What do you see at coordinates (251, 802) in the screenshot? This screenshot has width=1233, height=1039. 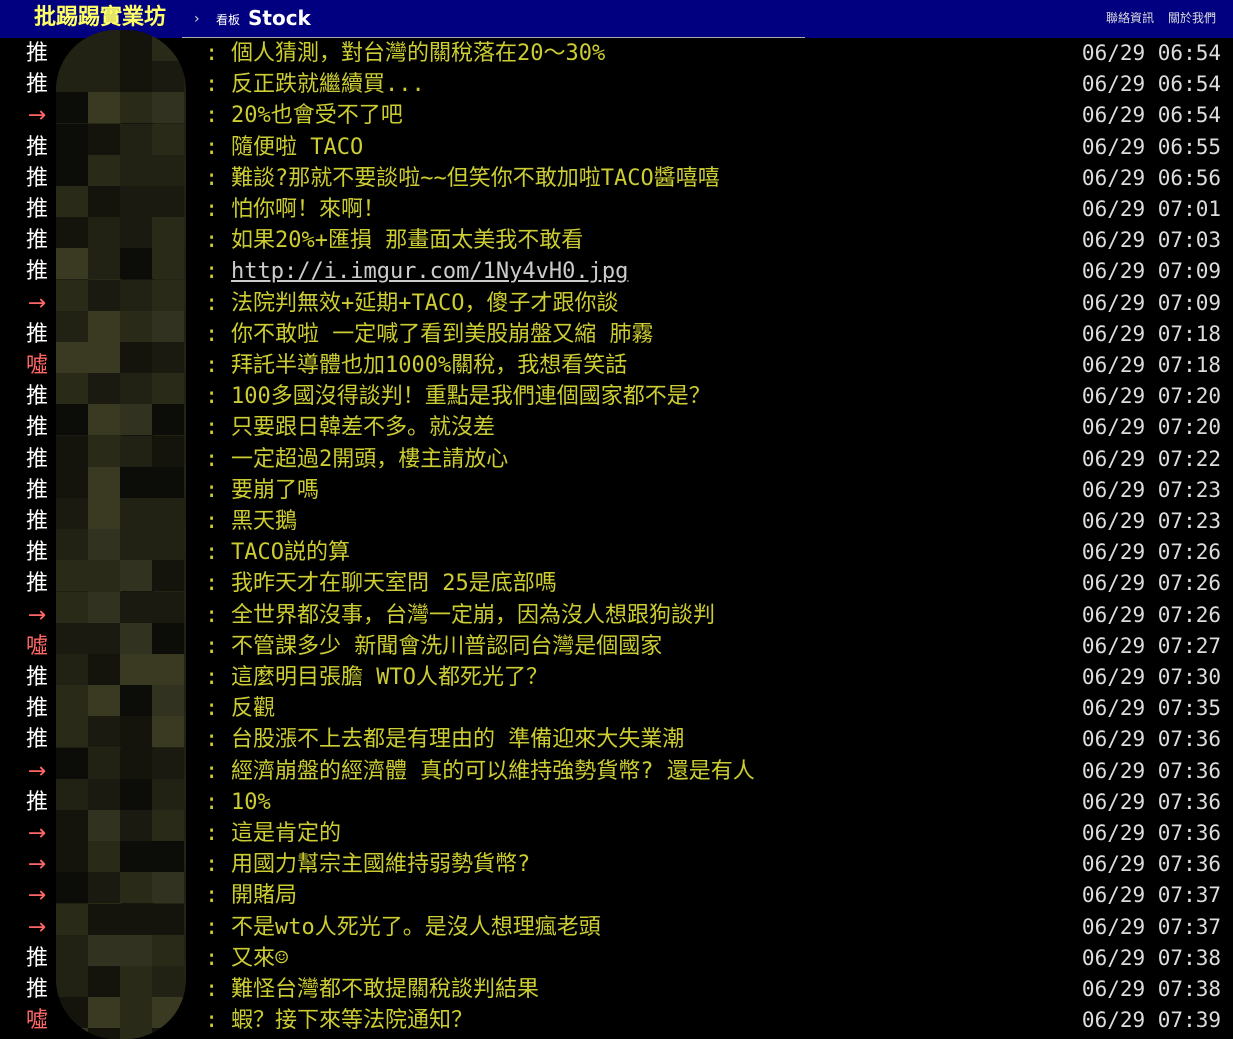 I see `push-content: 10%` at bounding box center [251, 802].